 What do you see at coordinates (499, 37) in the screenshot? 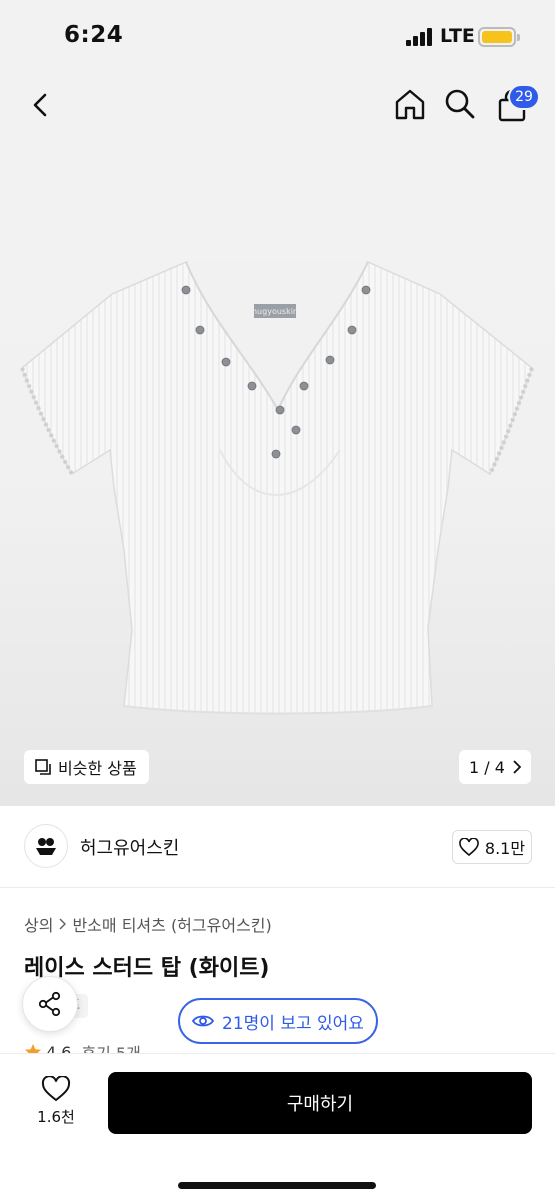
I see `battery-icon` at bounding box center [499, 37].